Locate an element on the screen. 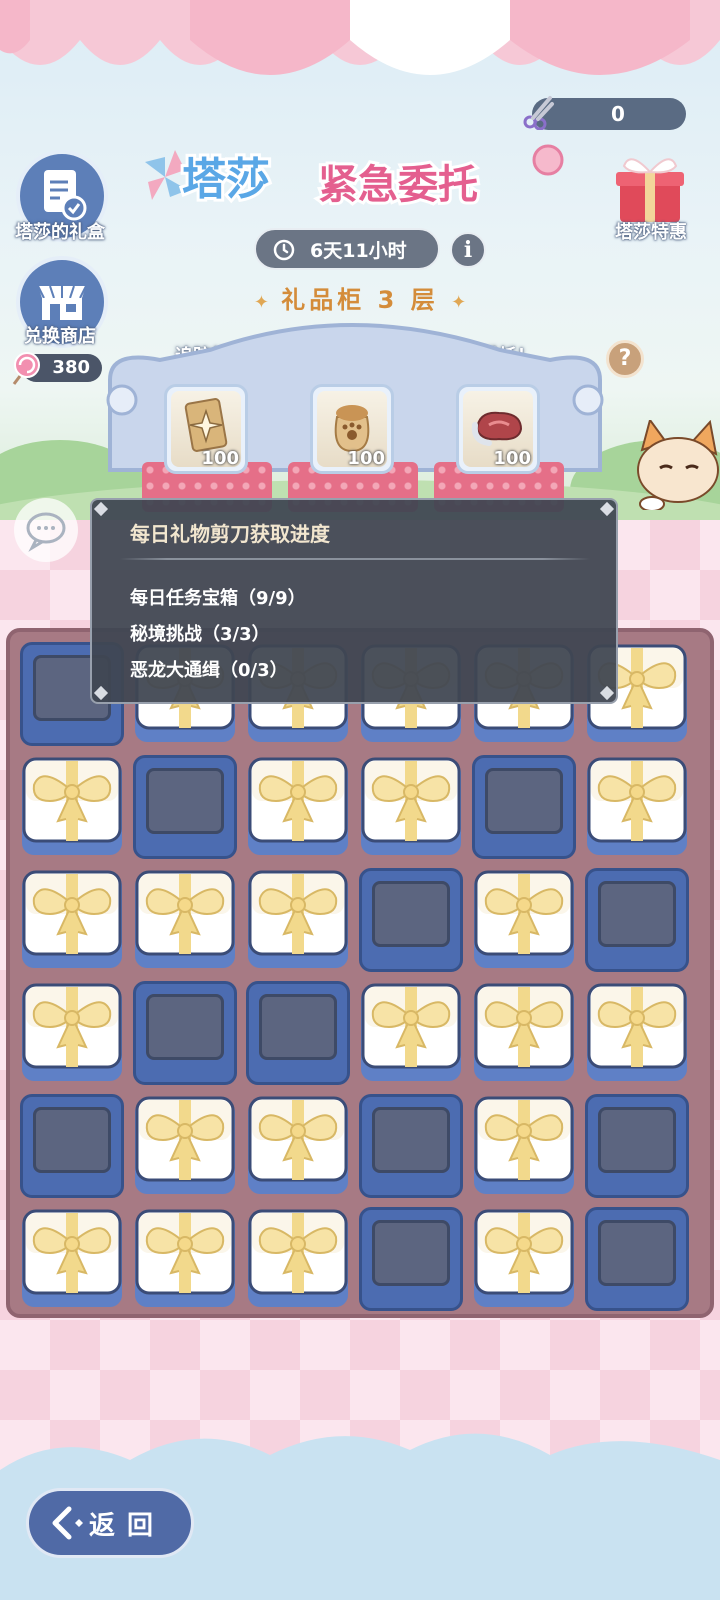 This screenshot has width=720, height=1600. info-icon: i is located at coordinates (468, 250).